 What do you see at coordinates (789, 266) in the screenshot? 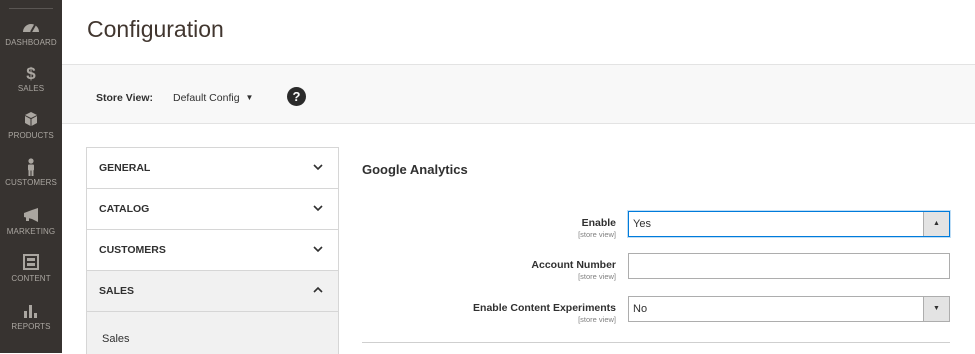
I see `account-number-input` at bounding box center [789, 266].